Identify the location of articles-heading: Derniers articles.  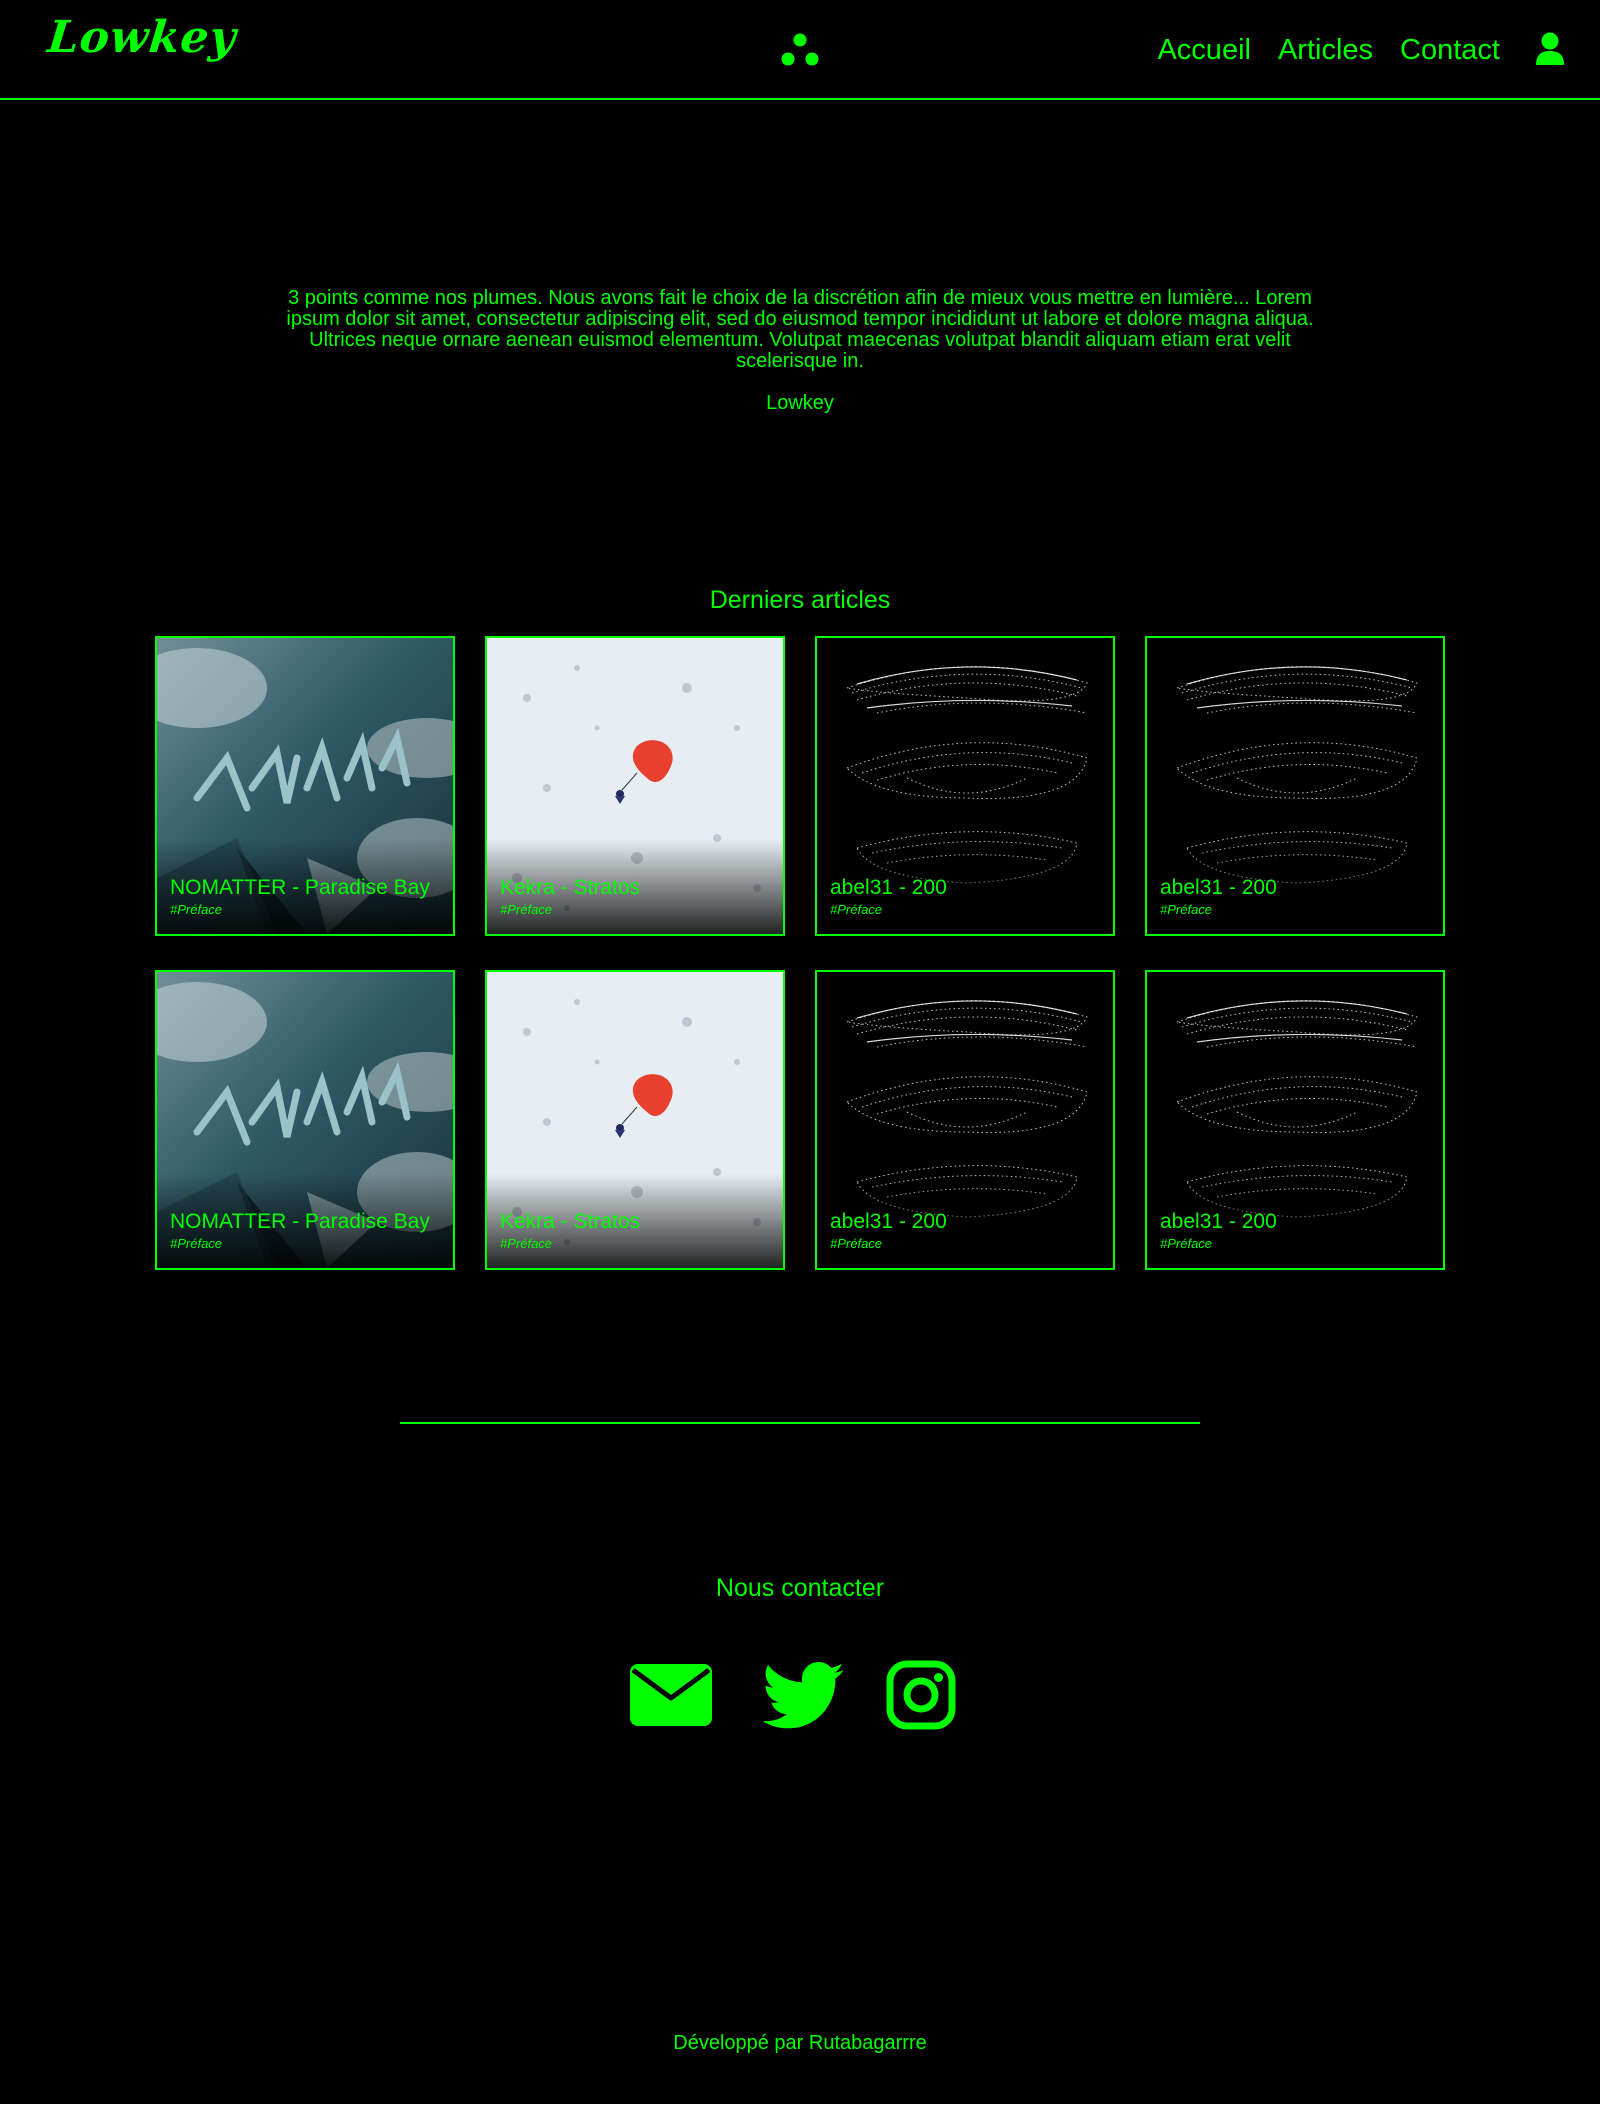
(800, 600).